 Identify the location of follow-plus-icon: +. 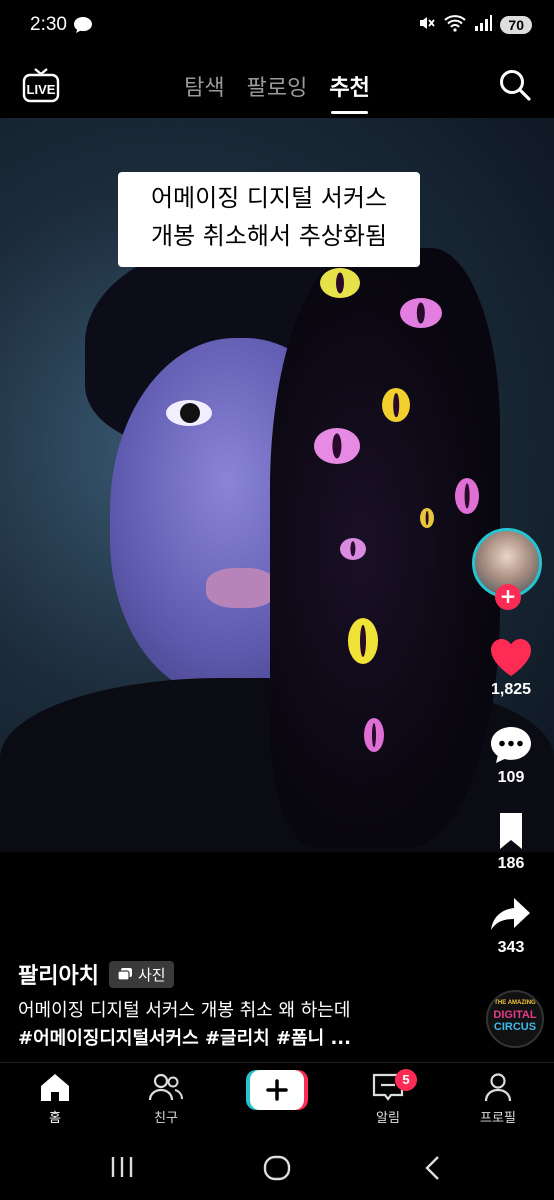
(508, 597).